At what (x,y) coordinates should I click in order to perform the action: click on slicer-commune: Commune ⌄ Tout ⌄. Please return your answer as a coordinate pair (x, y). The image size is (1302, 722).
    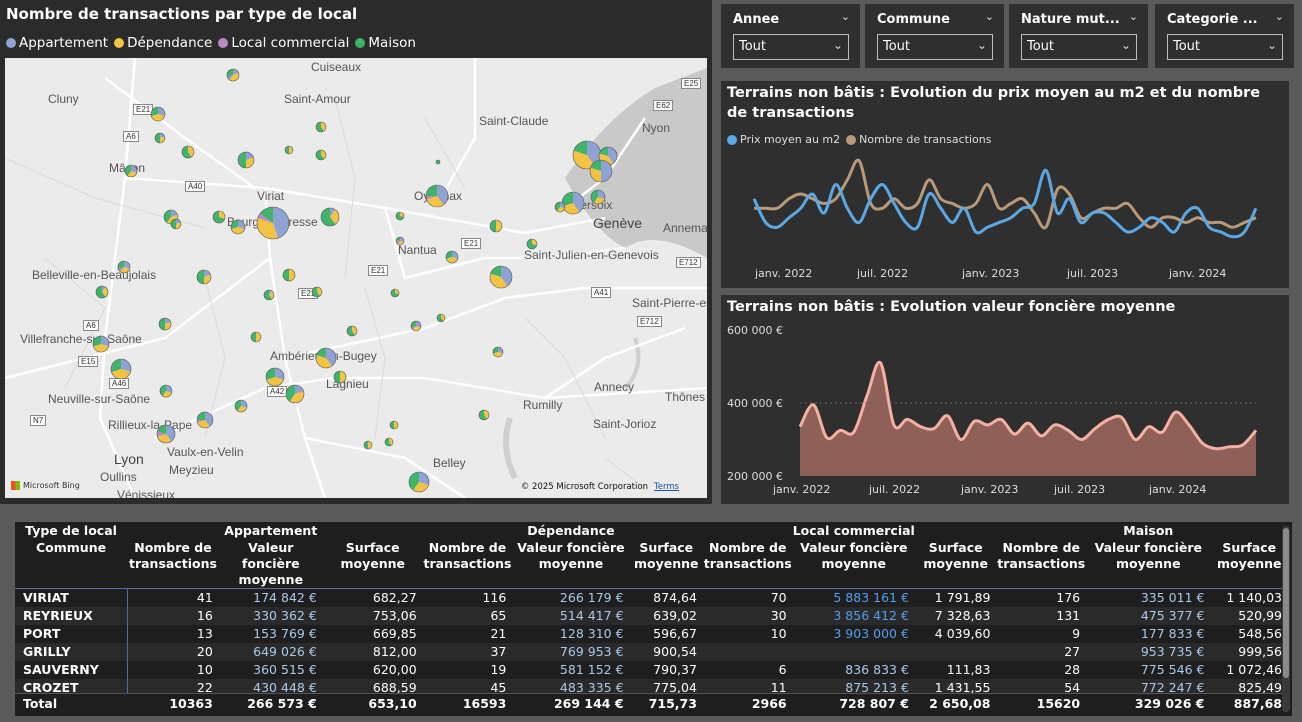
    Looking at the image, I should click on (934, 36).